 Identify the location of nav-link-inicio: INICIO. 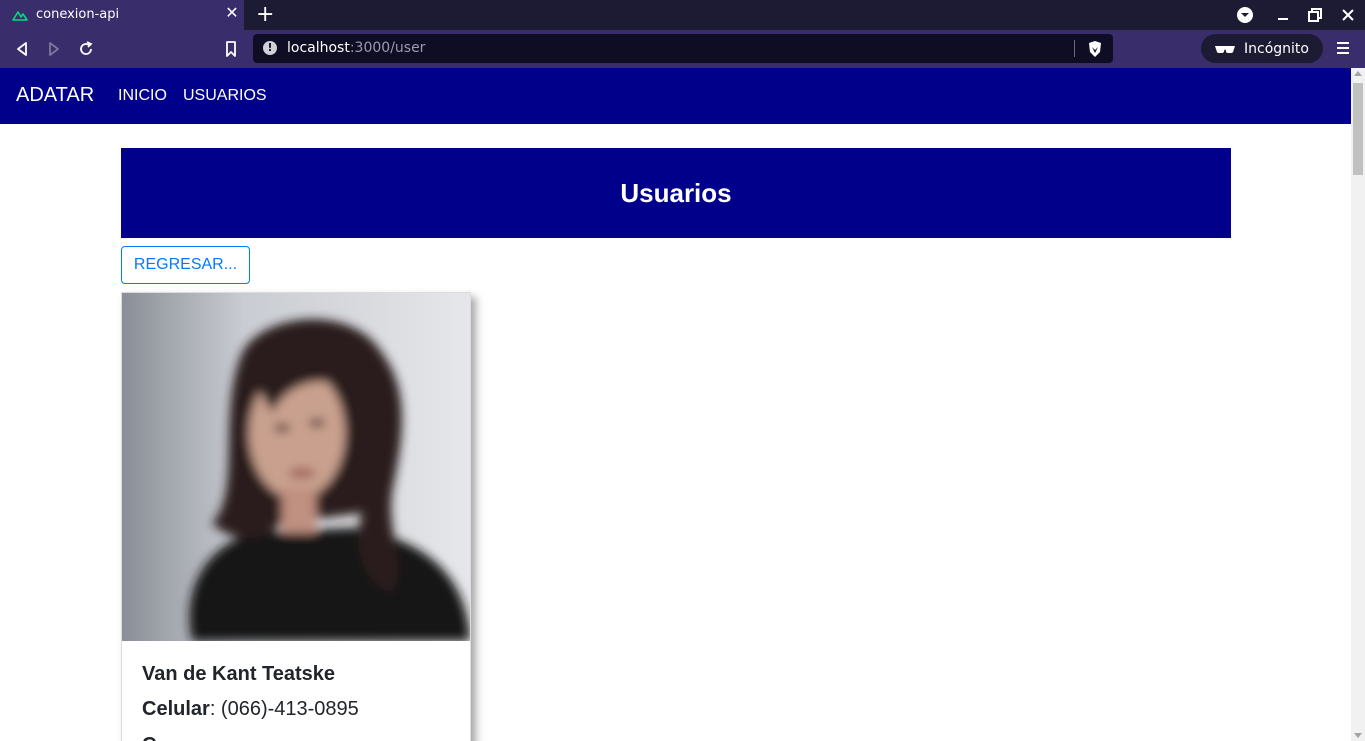
(142, 96).